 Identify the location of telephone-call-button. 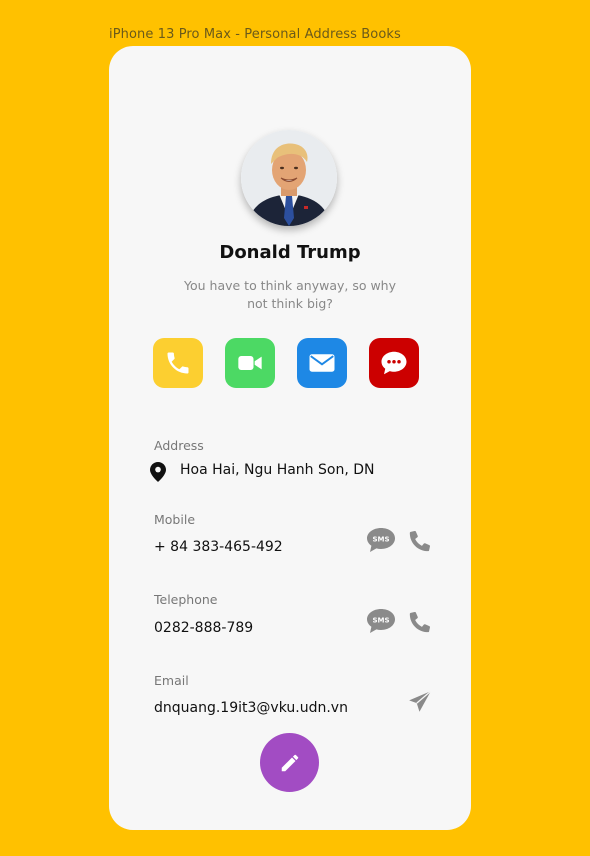
(420, 622).